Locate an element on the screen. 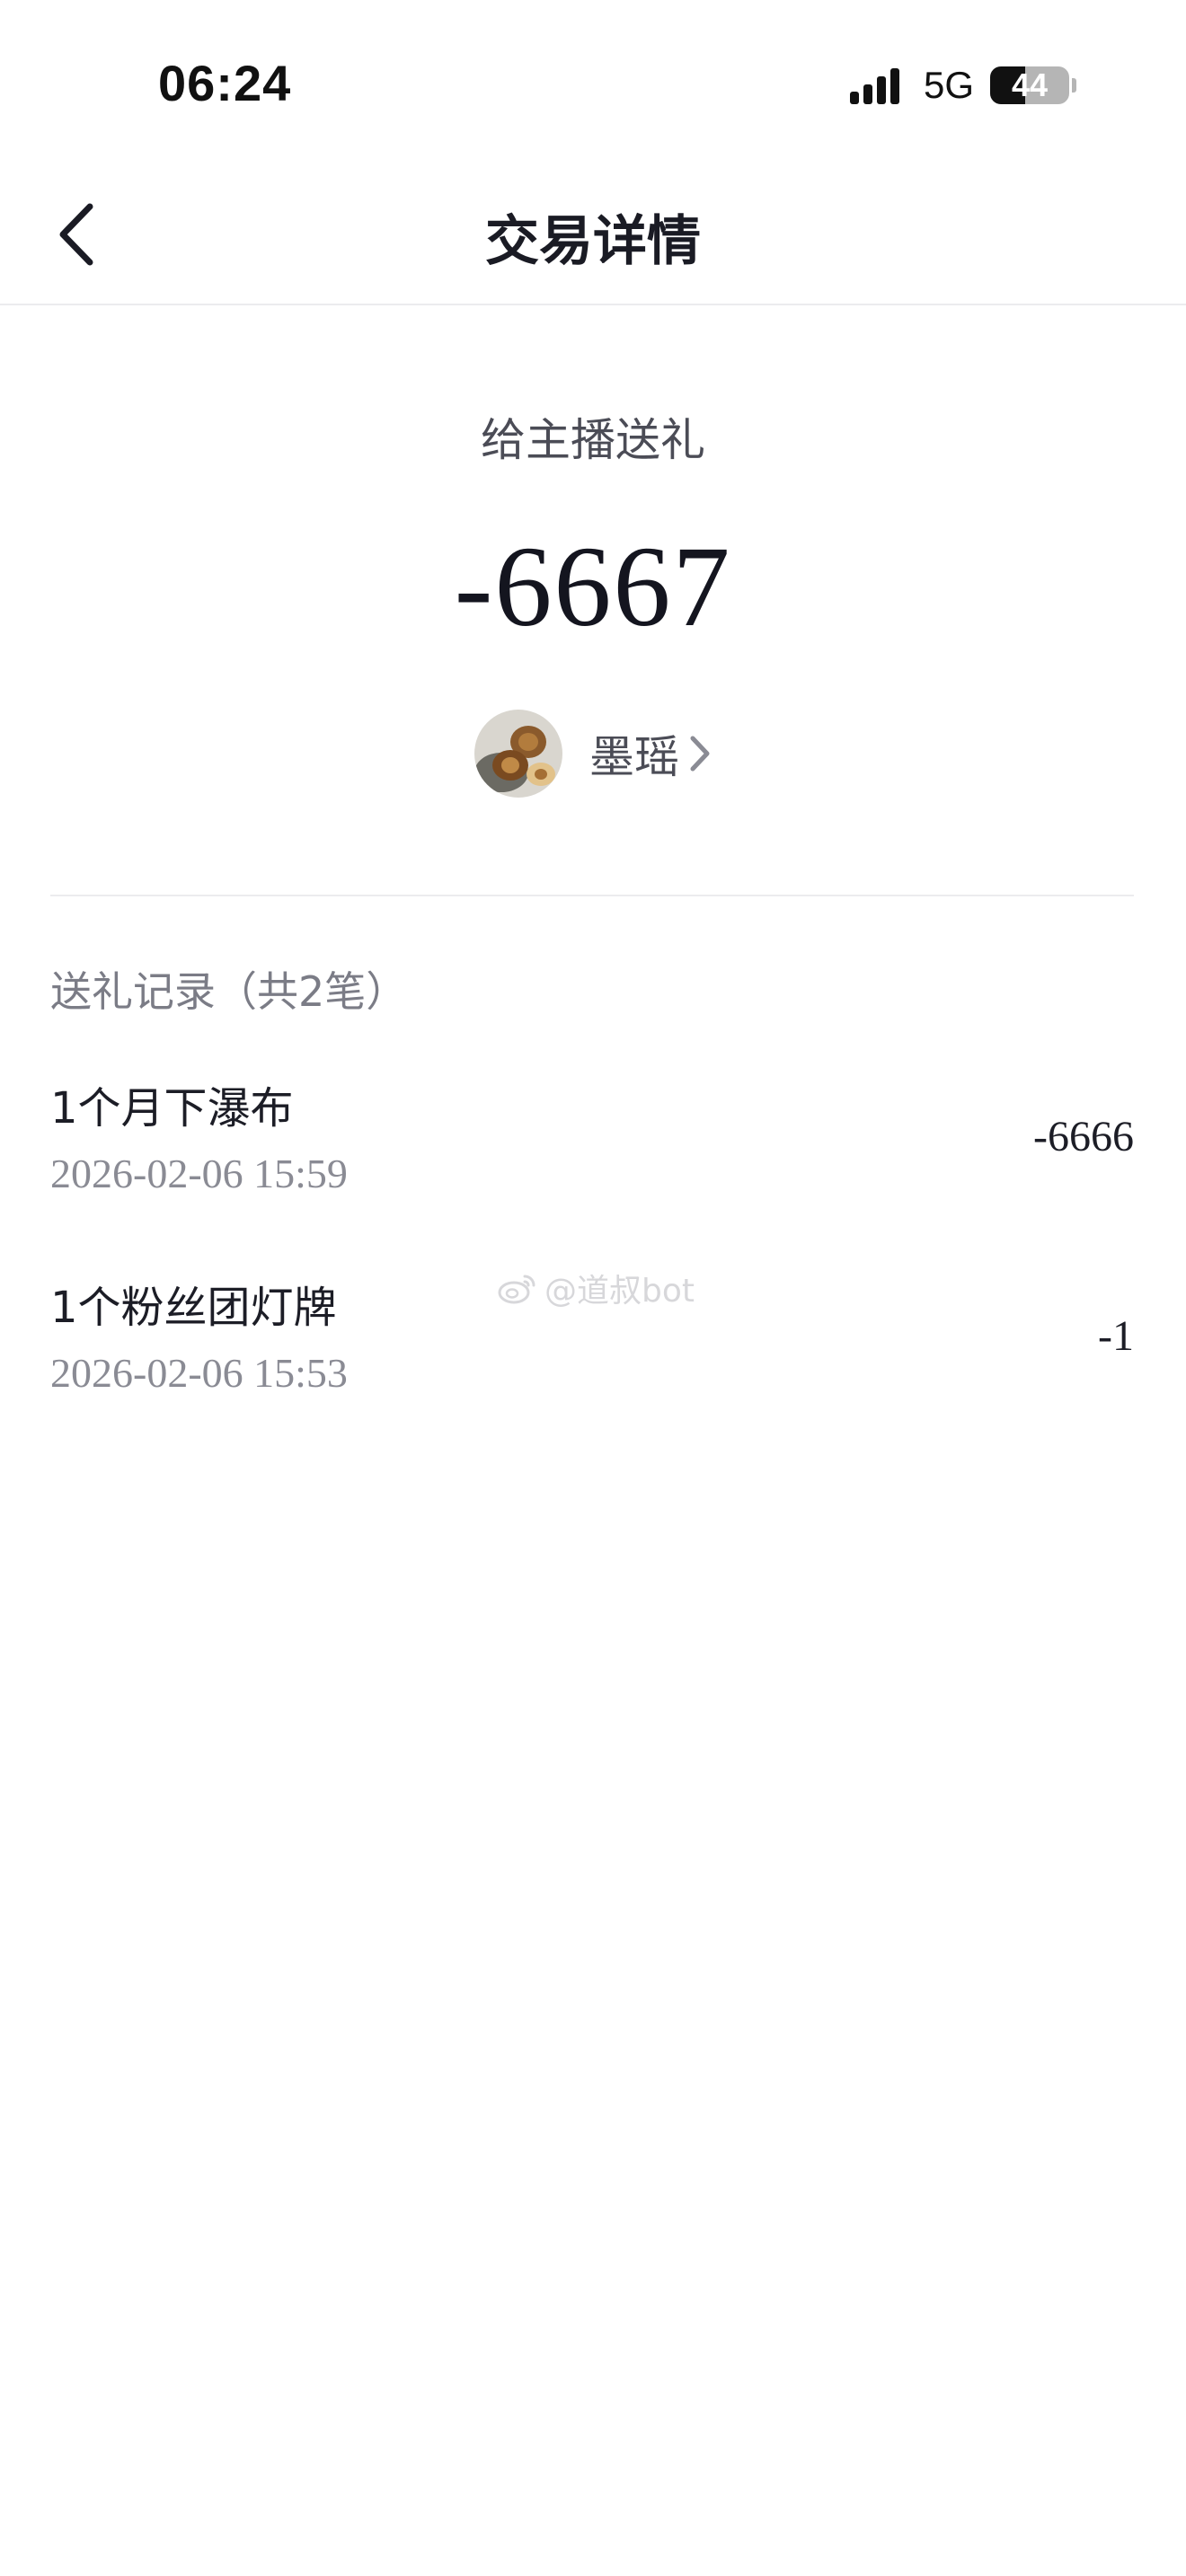 Image resolution: width=1186 pixels, height=2576 pixels. signal-strength-icon is located at coordinates (876, 85).